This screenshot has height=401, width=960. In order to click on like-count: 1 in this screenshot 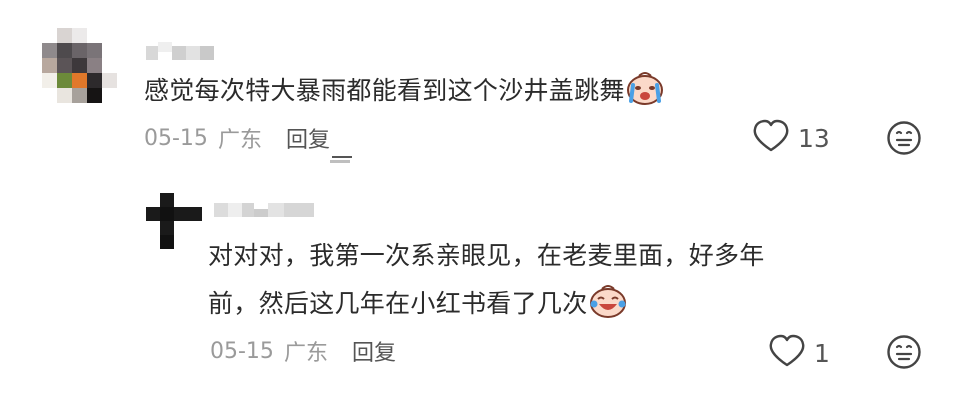, I will do `click(822, 353)`.